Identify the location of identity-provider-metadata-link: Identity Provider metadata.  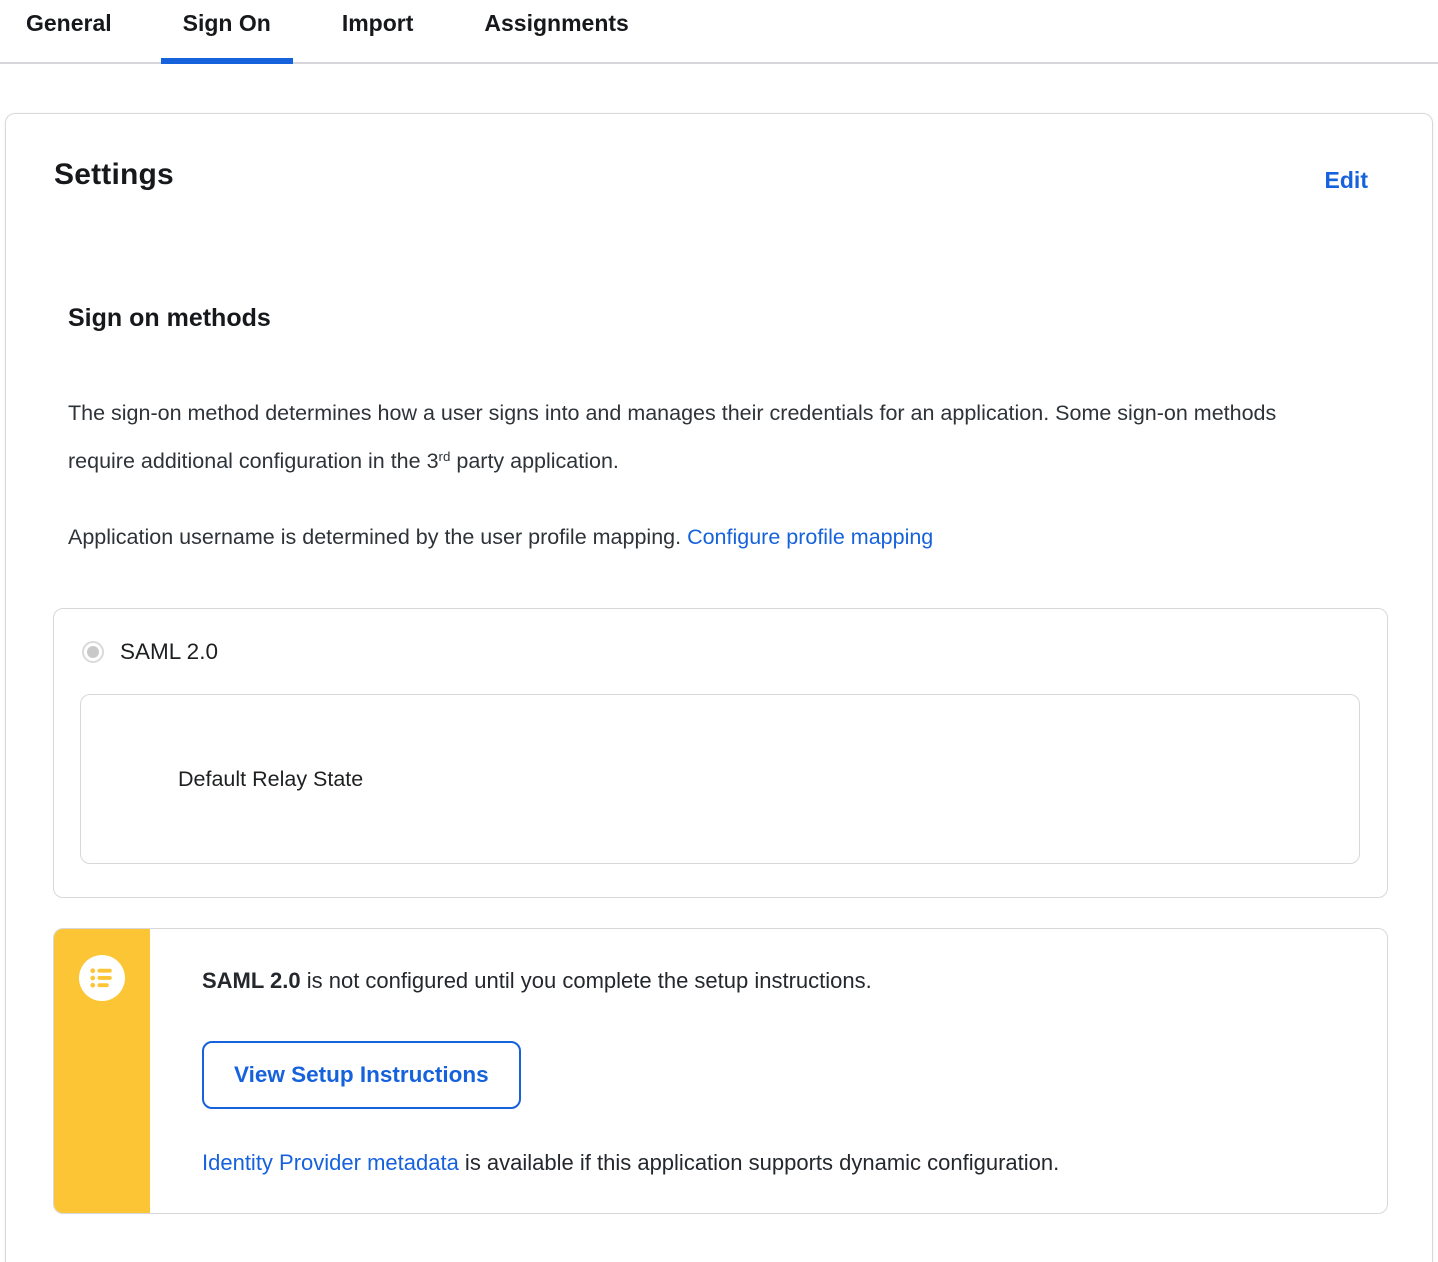
(330, 1162).